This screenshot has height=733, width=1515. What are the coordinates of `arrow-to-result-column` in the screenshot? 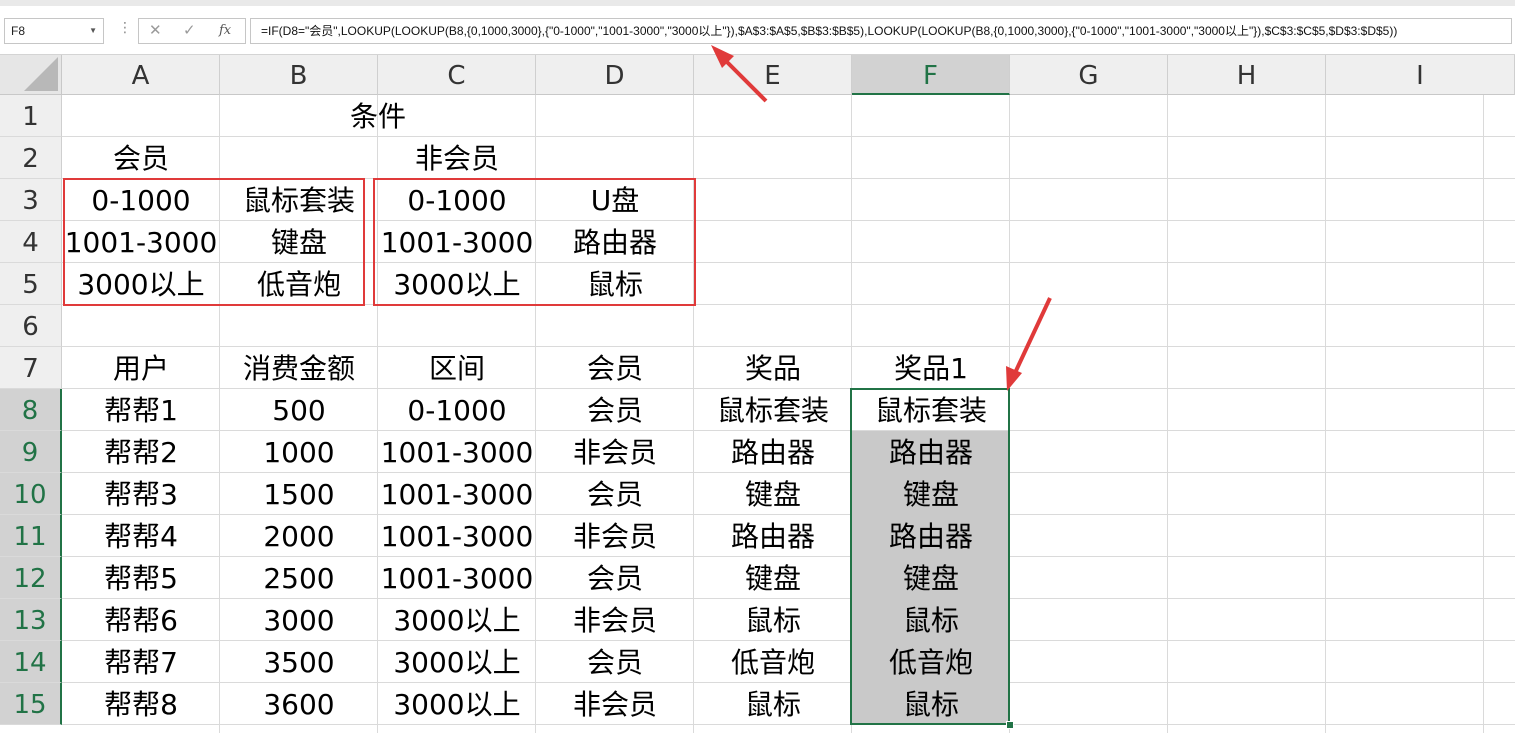 It's located at (1029, 344).